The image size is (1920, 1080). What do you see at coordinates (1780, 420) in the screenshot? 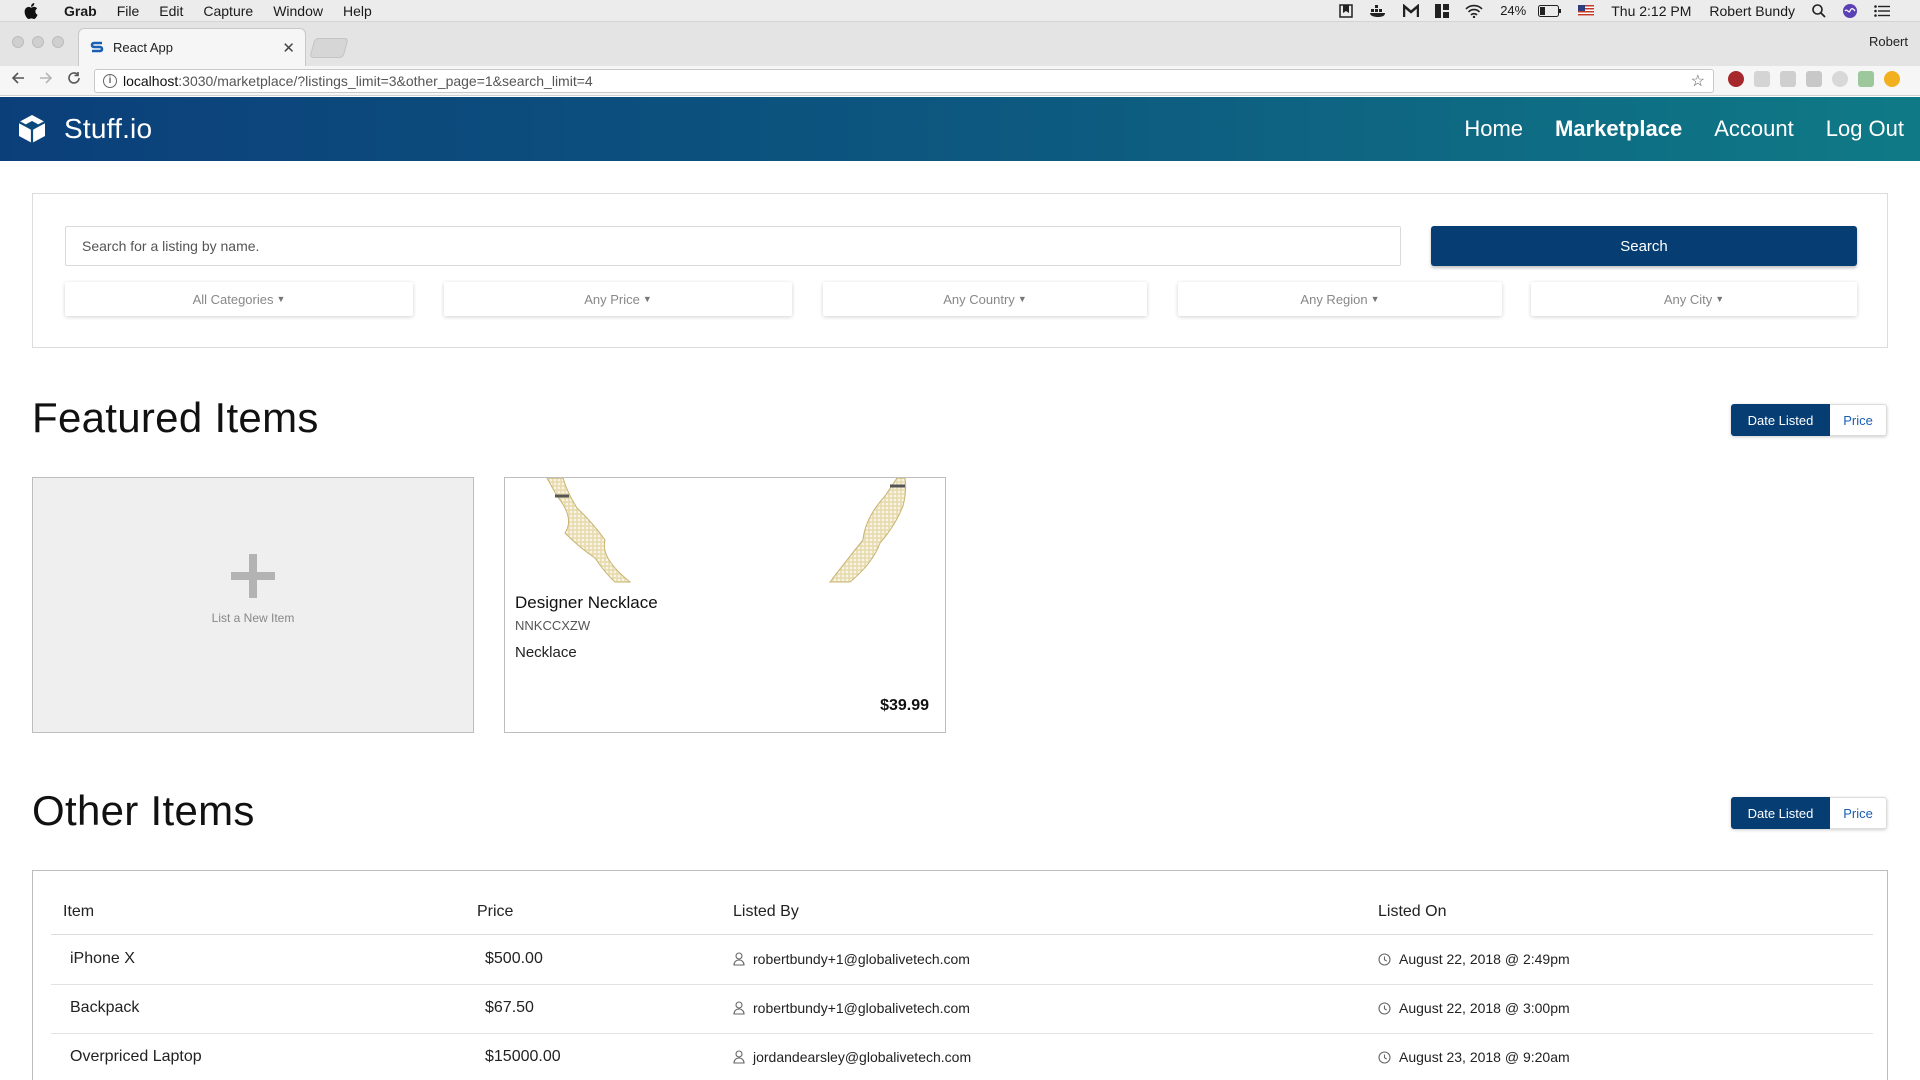
I see `featured-sort-date-button: Date Listed` at bounding box center [1780, 420].